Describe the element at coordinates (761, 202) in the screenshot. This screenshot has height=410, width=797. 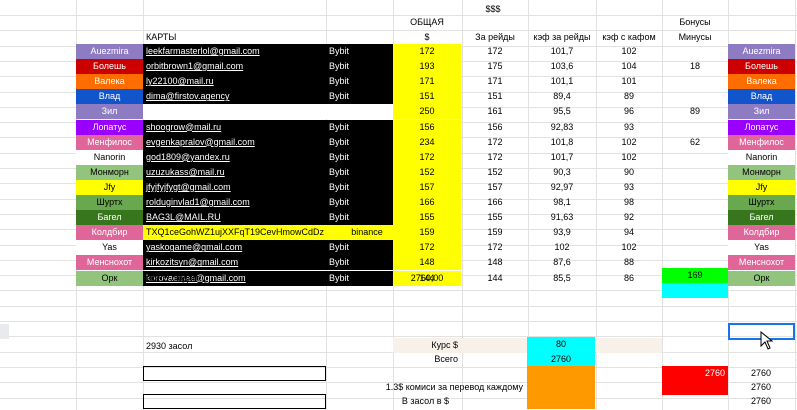
I see `player-name-right: Шуртх` at that location.